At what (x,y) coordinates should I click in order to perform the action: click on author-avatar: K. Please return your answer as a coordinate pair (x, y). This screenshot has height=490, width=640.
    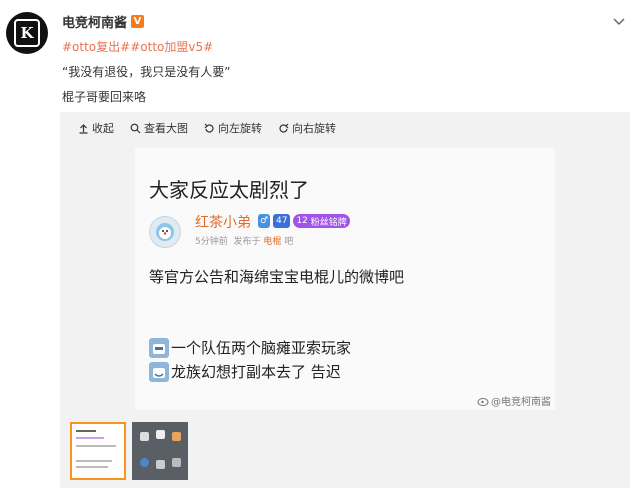
    Looking at the image, I should click on (27, 33).